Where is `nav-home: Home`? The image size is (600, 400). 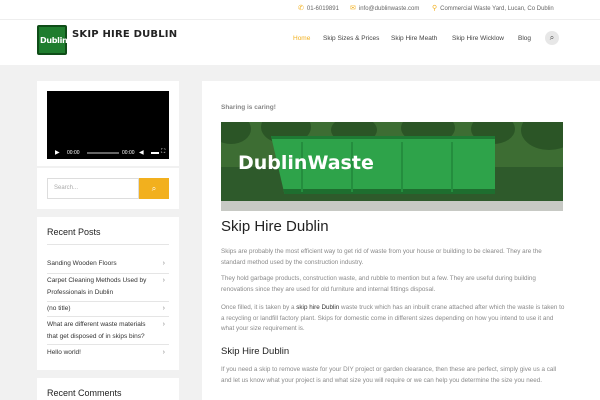 nav-home: Home is located at coordinates (301, 38).